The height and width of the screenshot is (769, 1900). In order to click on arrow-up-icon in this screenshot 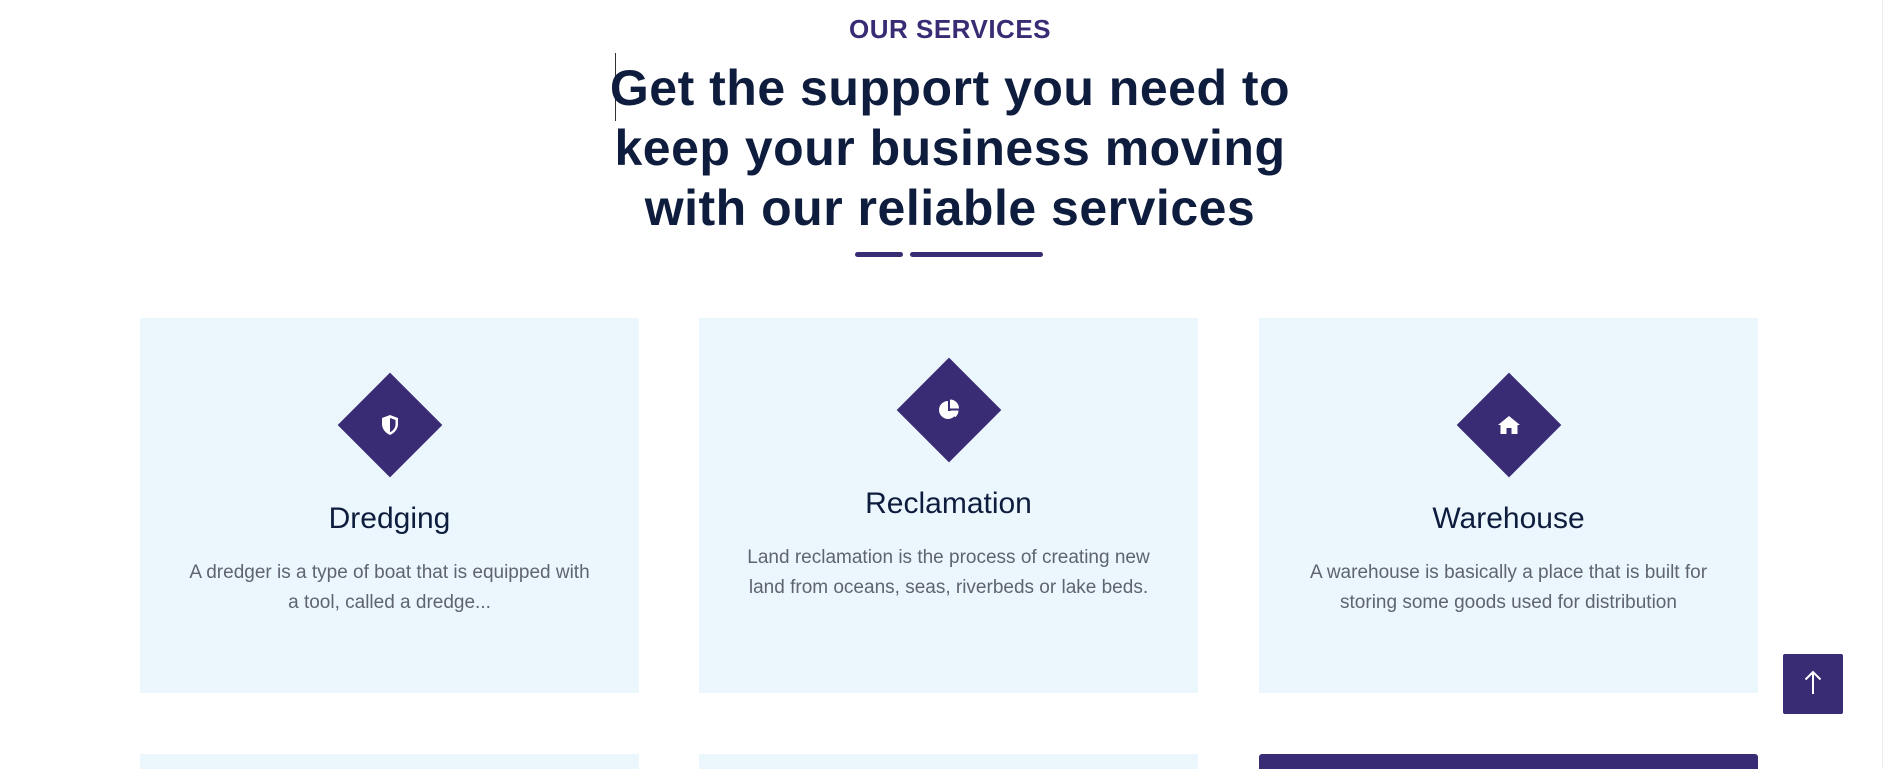, I will do `click(1813, 684)`.